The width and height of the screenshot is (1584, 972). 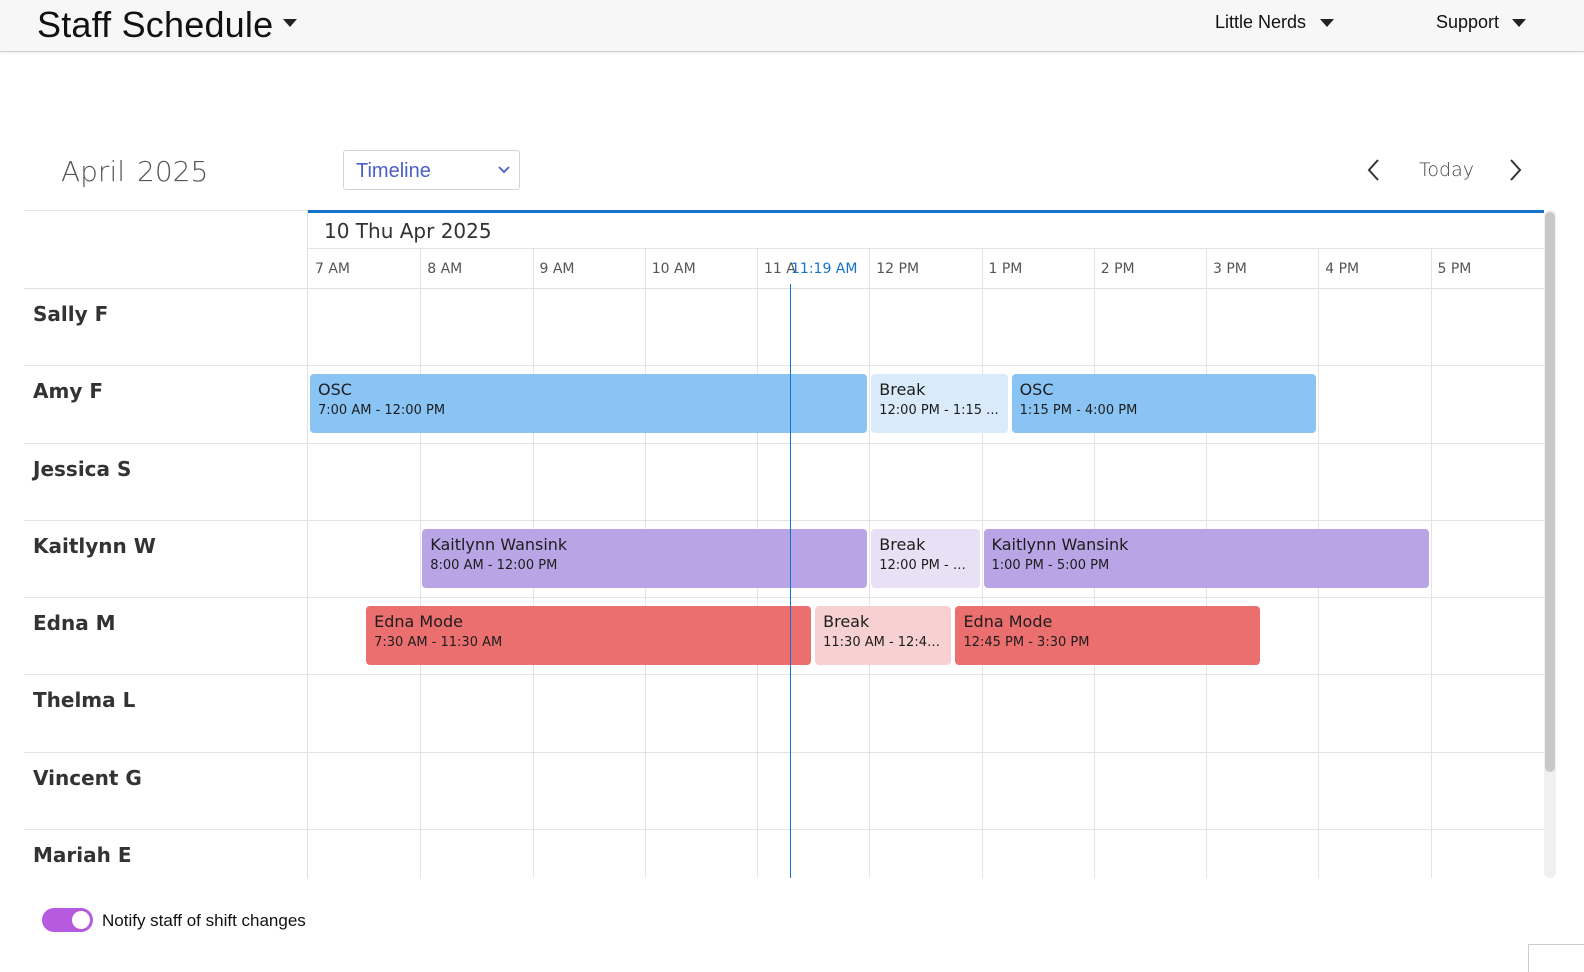 I want to click on org-menu-caret-icon, so click(x=1327, y=23).